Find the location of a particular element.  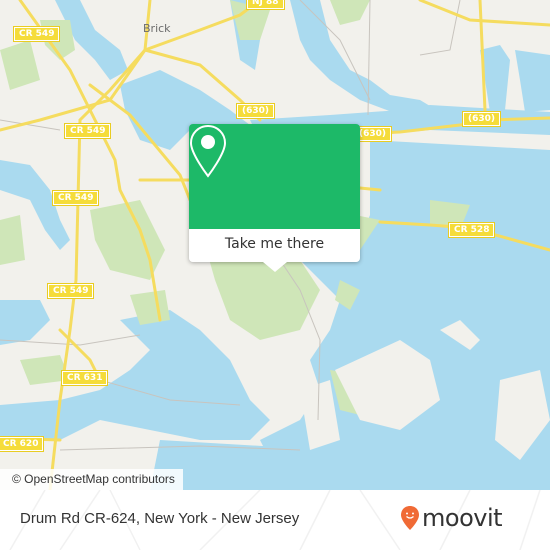

location-popup: Take me there is located at coordinates (274, 198).